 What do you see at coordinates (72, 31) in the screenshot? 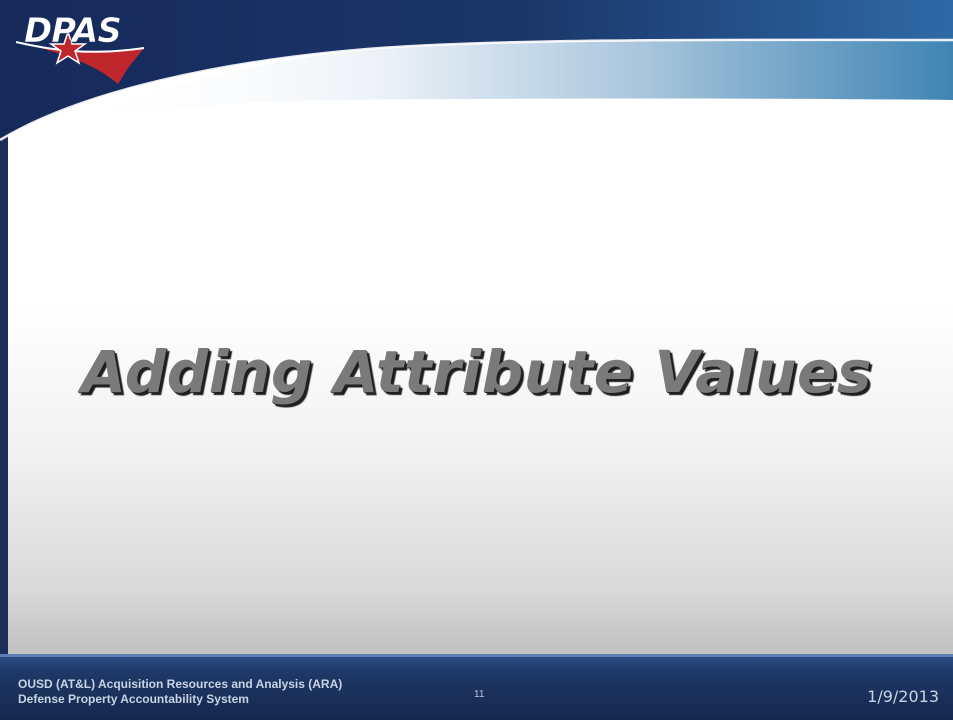
I see `logo-text: DPAS` at bounding box center [72, 31].